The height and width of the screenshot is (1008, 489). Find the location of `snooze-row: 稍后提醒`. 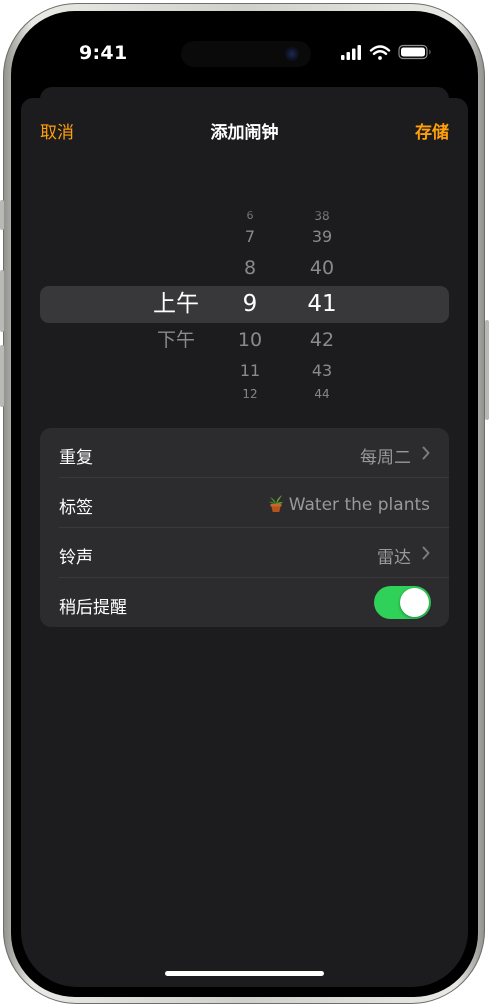

snooze-row: 稍后提醒 is located at coordinates (244, 602).